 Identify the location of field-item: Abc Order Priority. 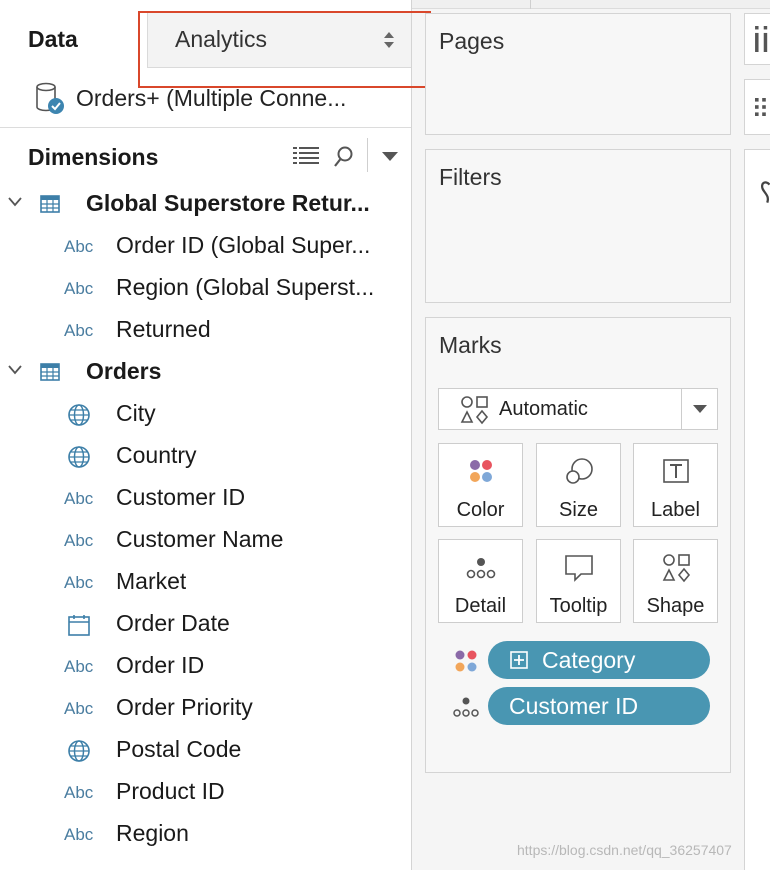
(205, 708).